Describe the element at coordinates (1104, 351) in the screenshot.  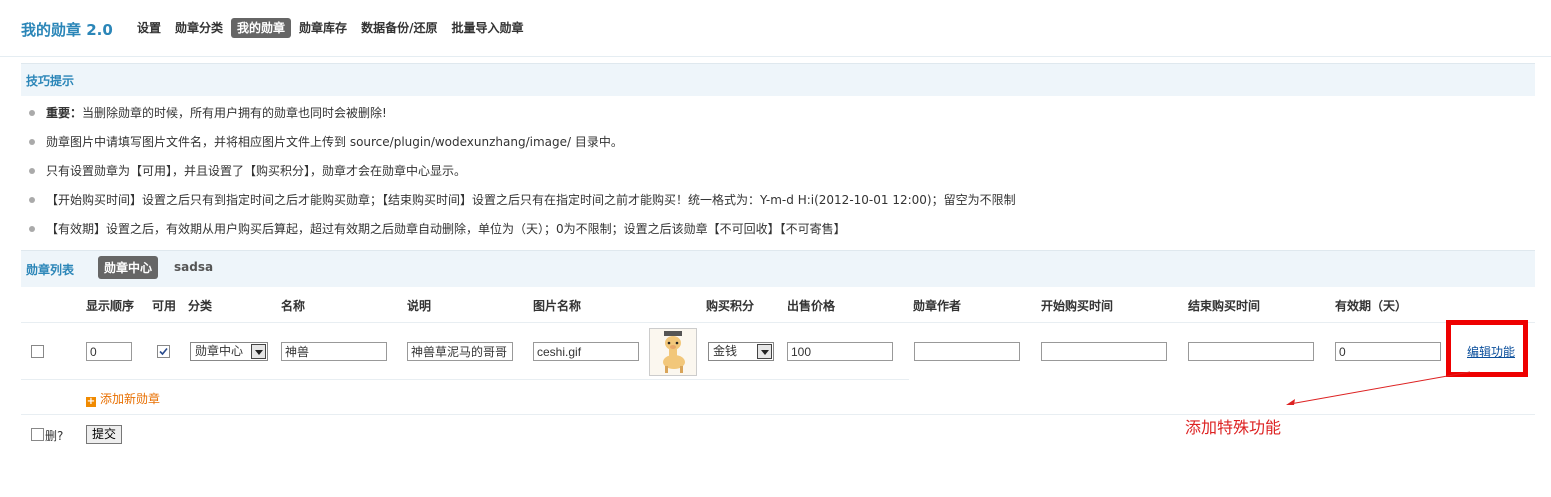
I see `start-time-input` at that location.